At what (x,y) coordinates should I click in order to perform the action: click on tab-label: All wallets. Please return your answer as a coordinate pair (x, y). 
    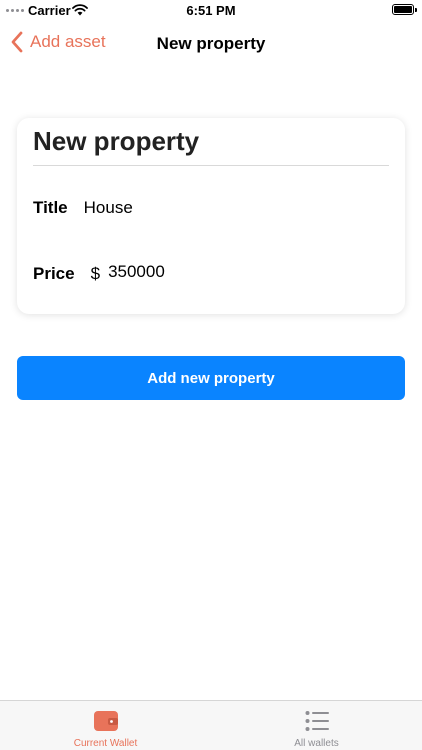
    Looking at the image, I should click on (316, 743).